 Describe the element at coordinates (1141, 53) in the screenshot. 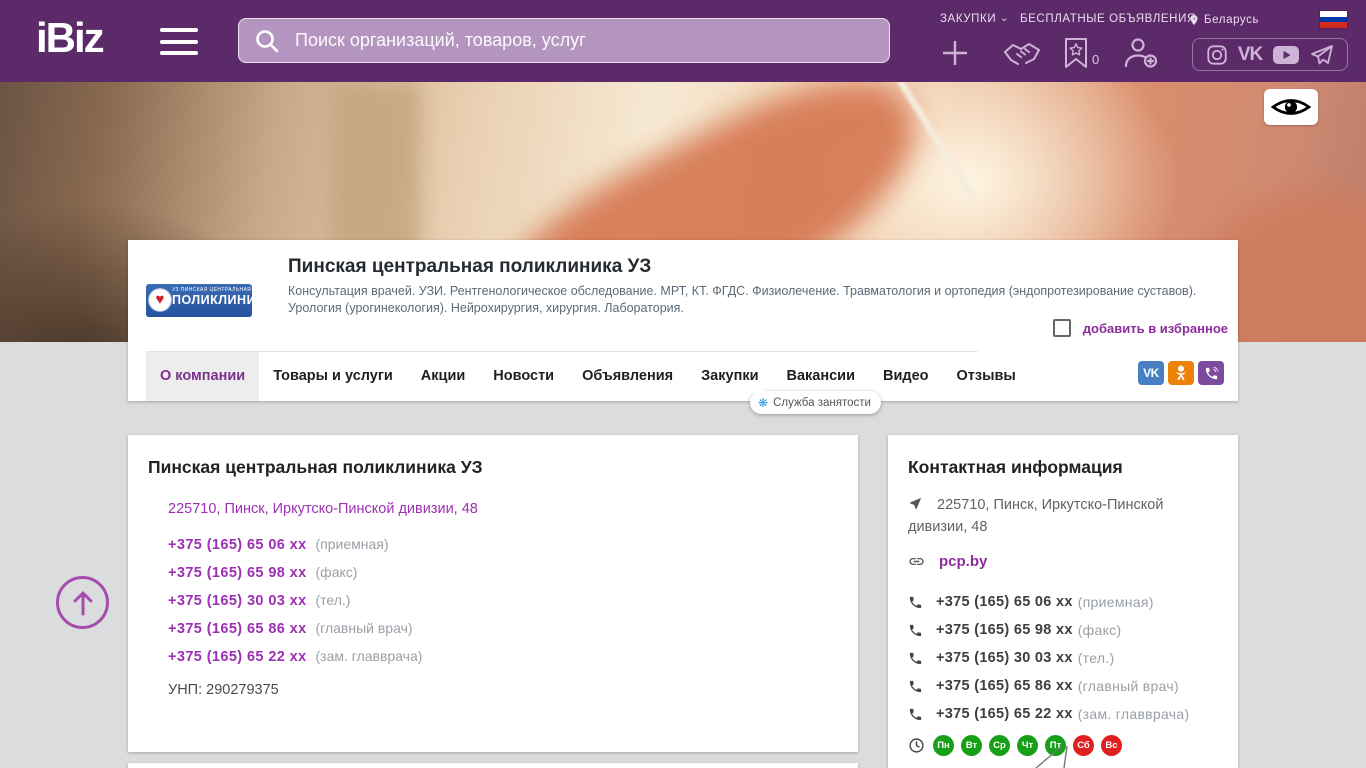

I see `person-add-icon` at that location.